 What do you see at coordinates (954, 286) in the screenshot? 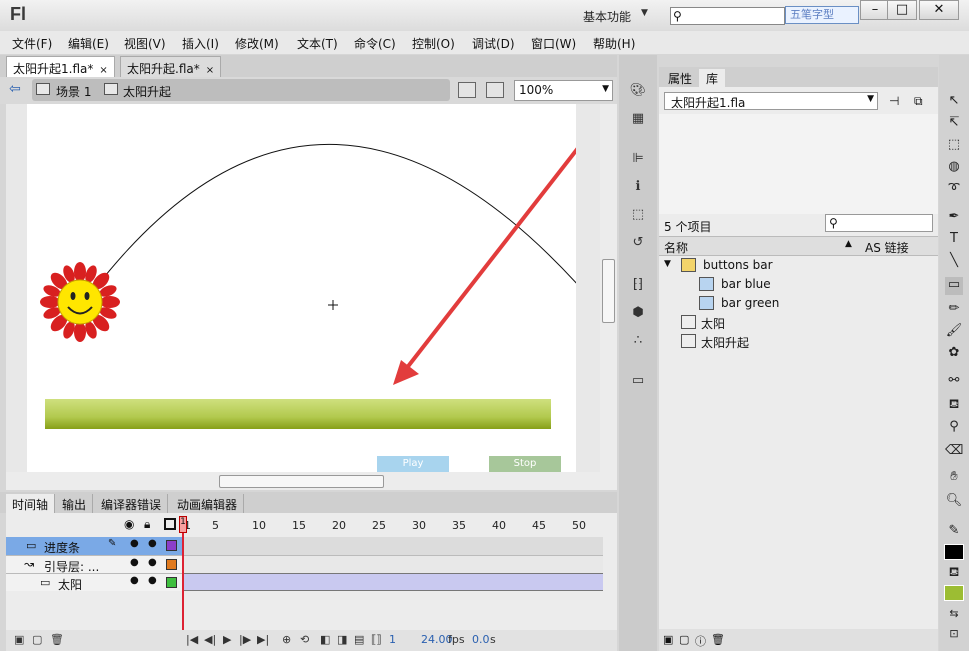
I see `rectangle-tool-icon: ▭` at bounding box center [954, 286].